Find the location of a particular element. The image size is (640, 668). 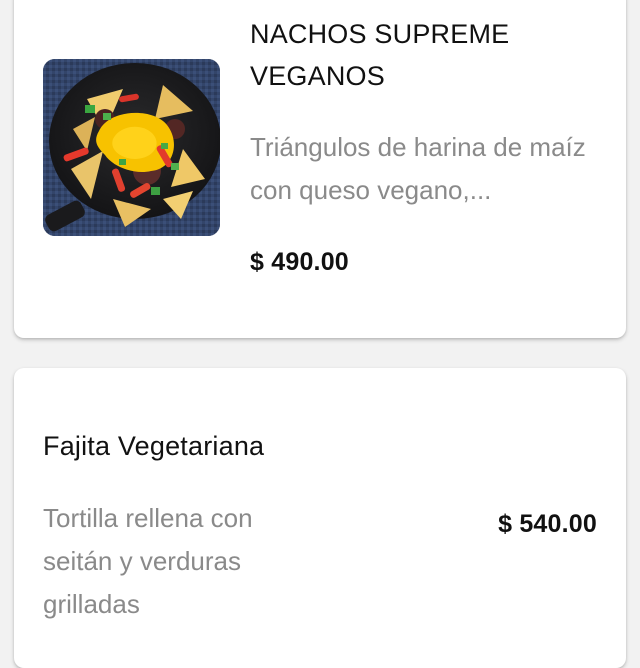

product-image is located at coordinates (131, 147).